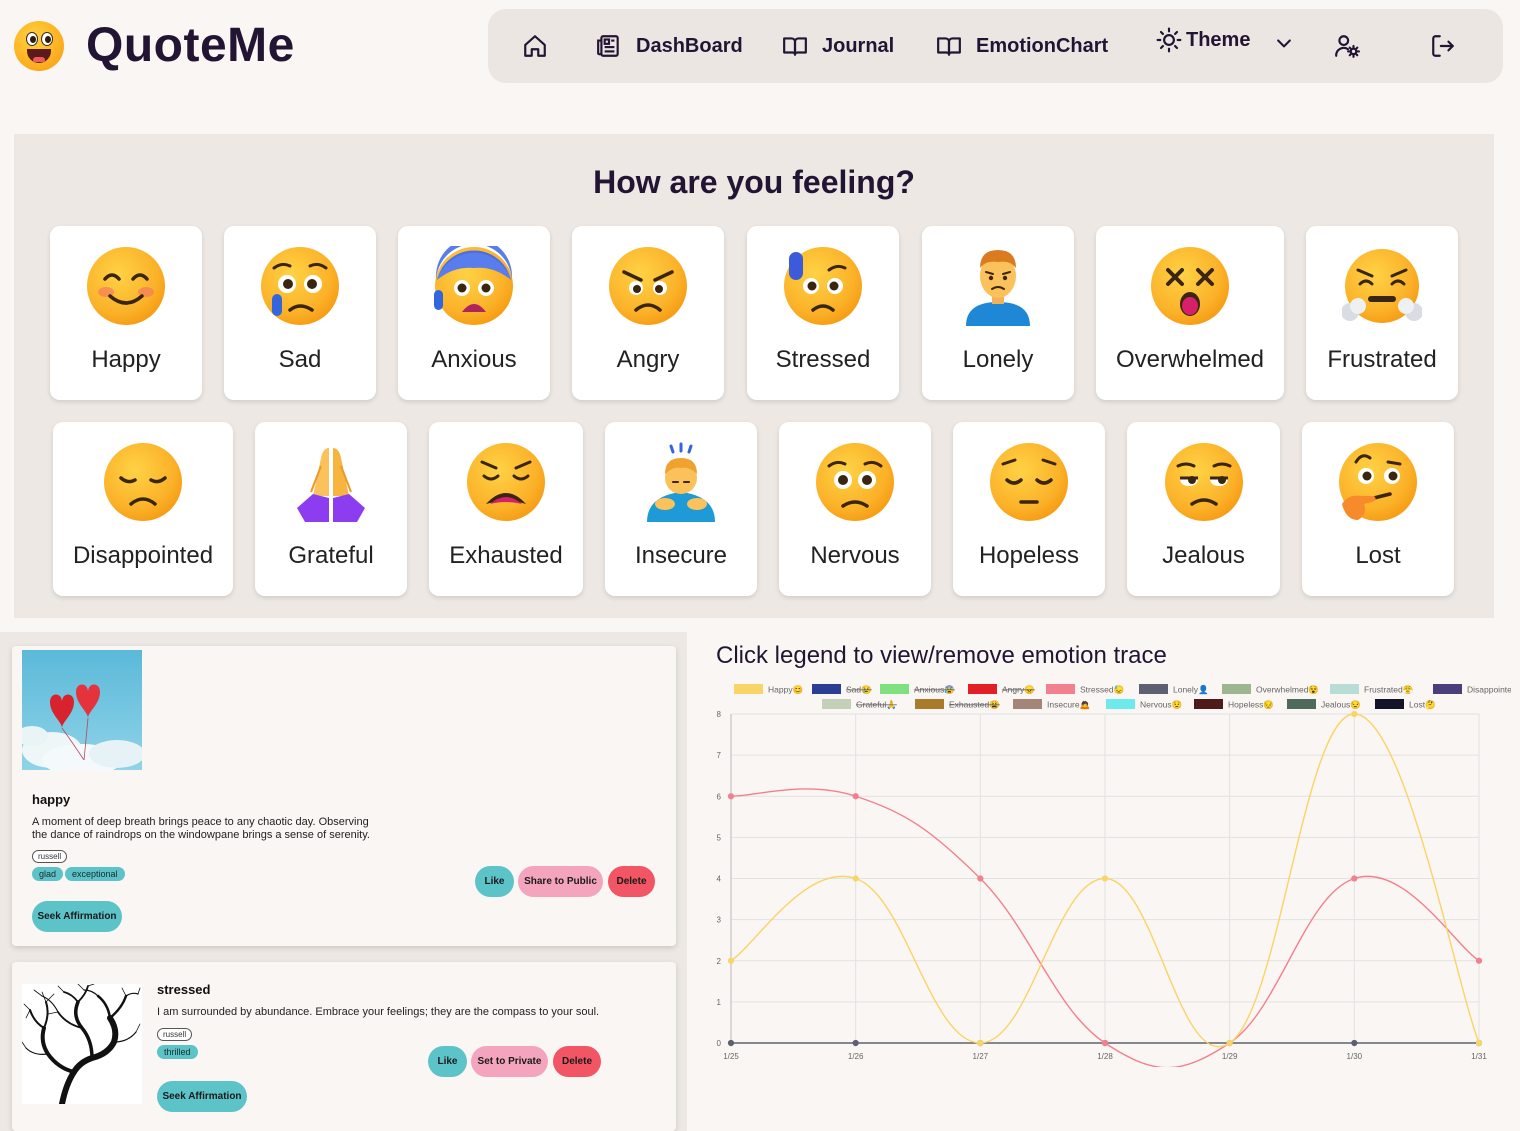 The width and height of the screenshot is (1520, 1131). I want to click on nav-home, so click(535, 46).